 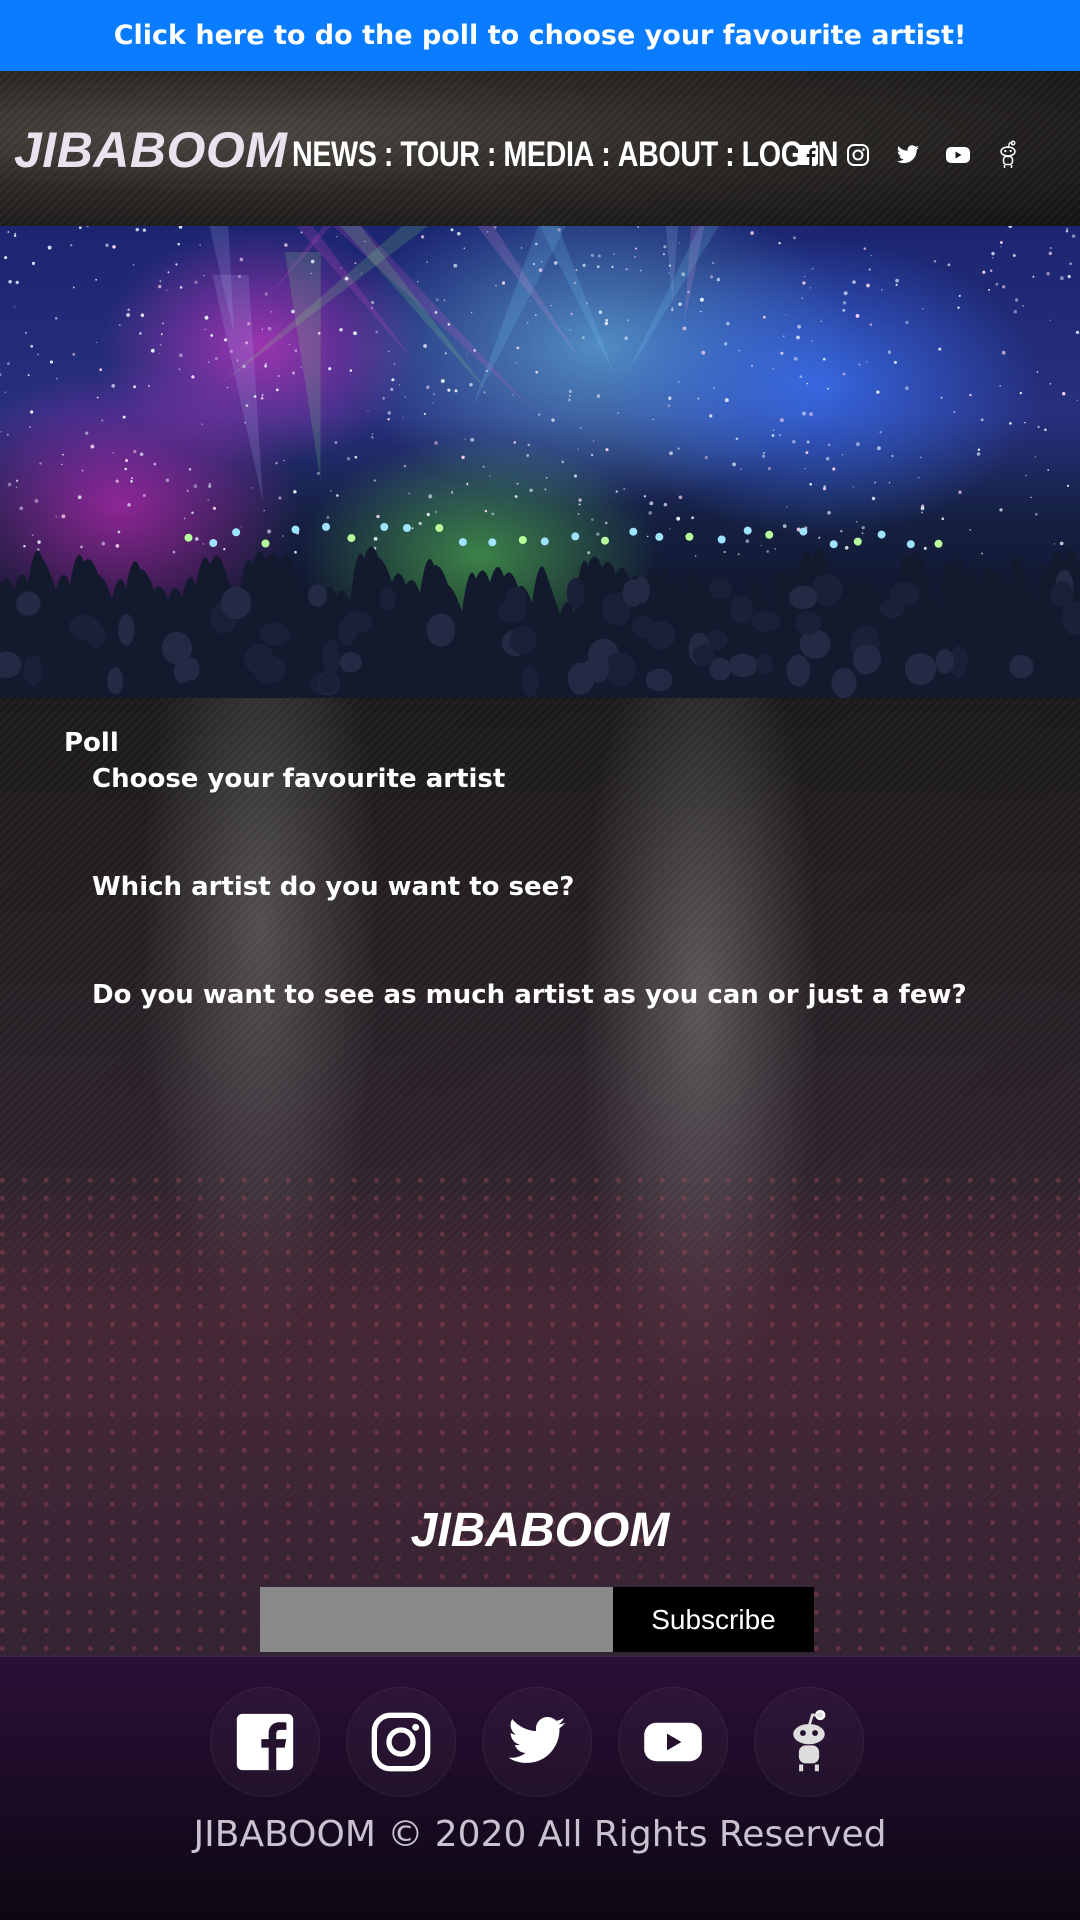 What do you see at coordinates (334, 155) in the screenshot?
I see `nav-news: NEWS` at bounding box center [334, 155].